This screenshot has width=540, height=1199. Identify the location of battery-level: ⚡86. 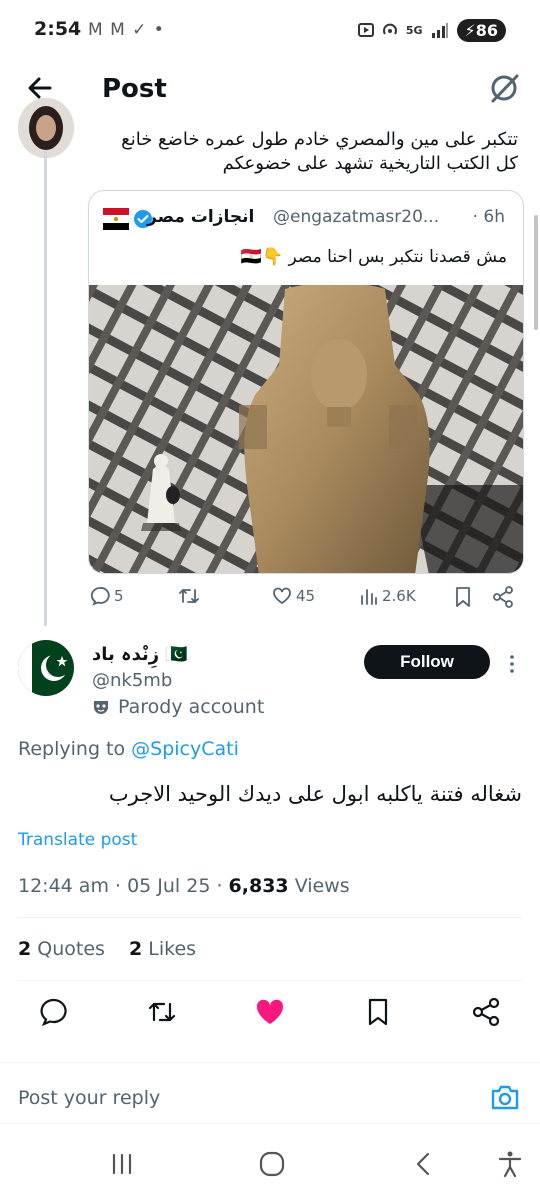
(481, 30).